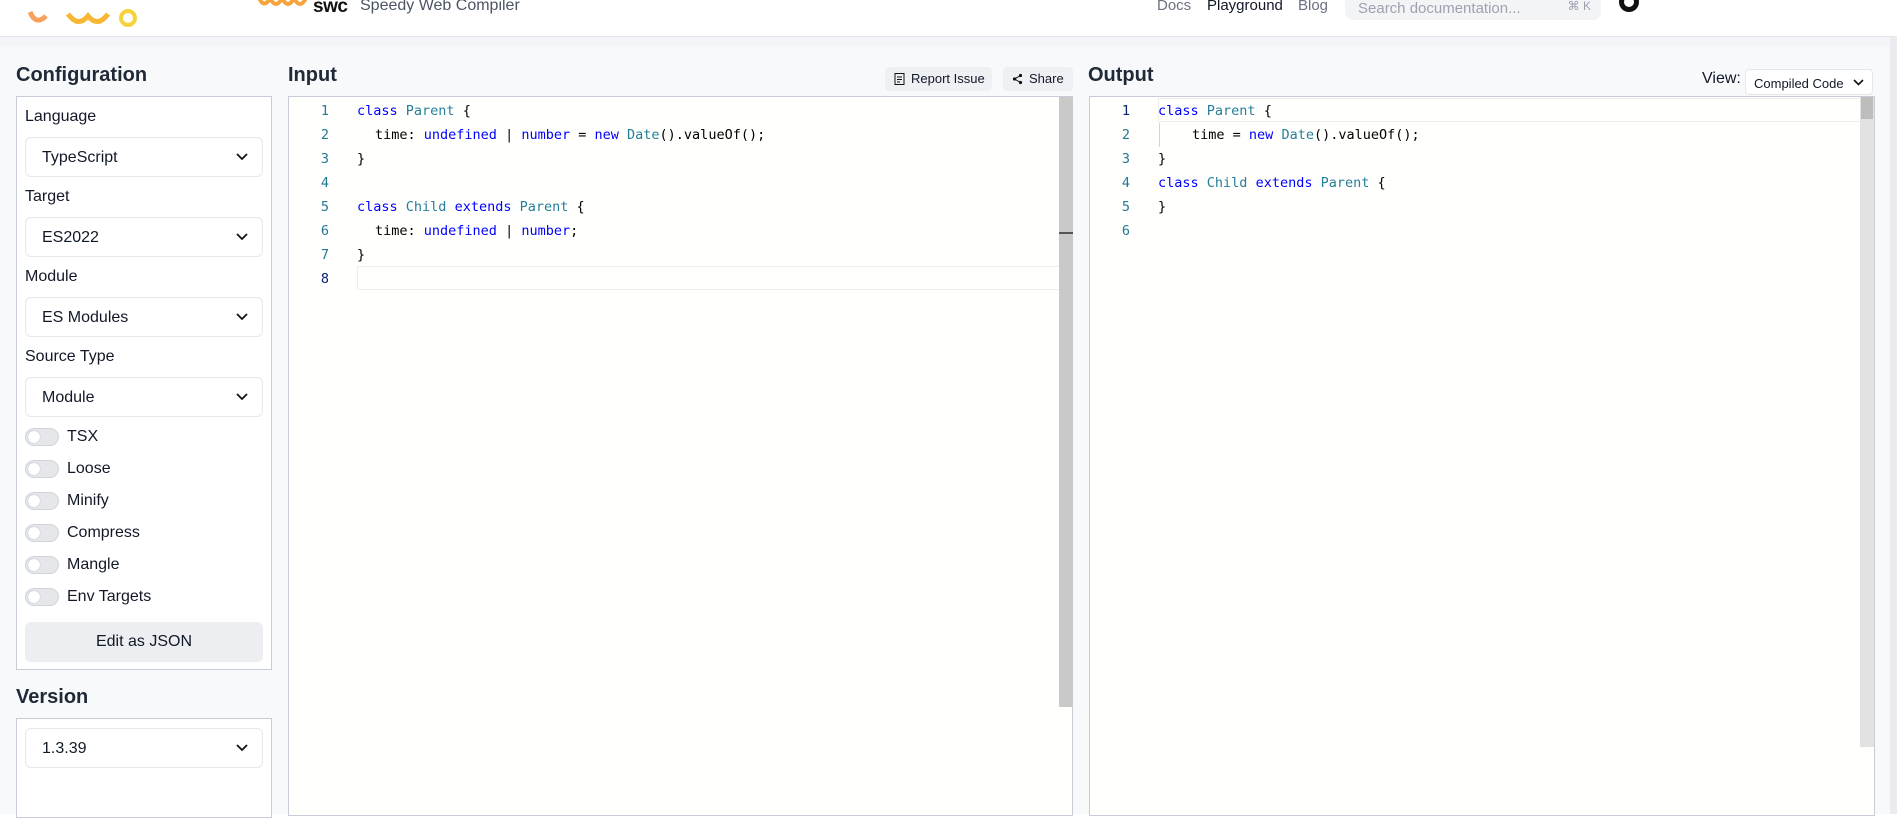  Describe the element at coordinates (140, 565) in the screenshot. I see `toggle-mangle: Mangle` at that location.